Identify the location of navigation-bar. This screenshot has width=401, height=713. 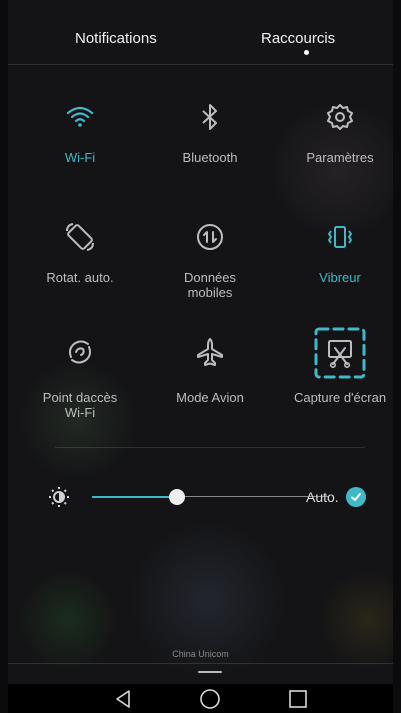
(200, 698).